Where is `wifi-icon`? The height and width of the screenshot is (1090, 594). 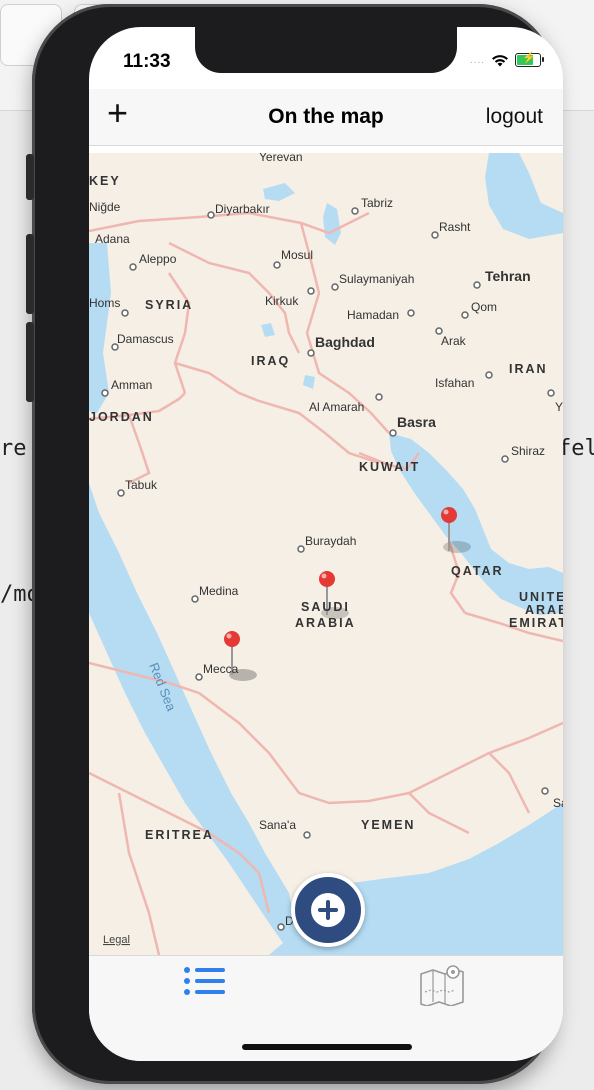
wifi-icon is located at coordinates (500, 60).